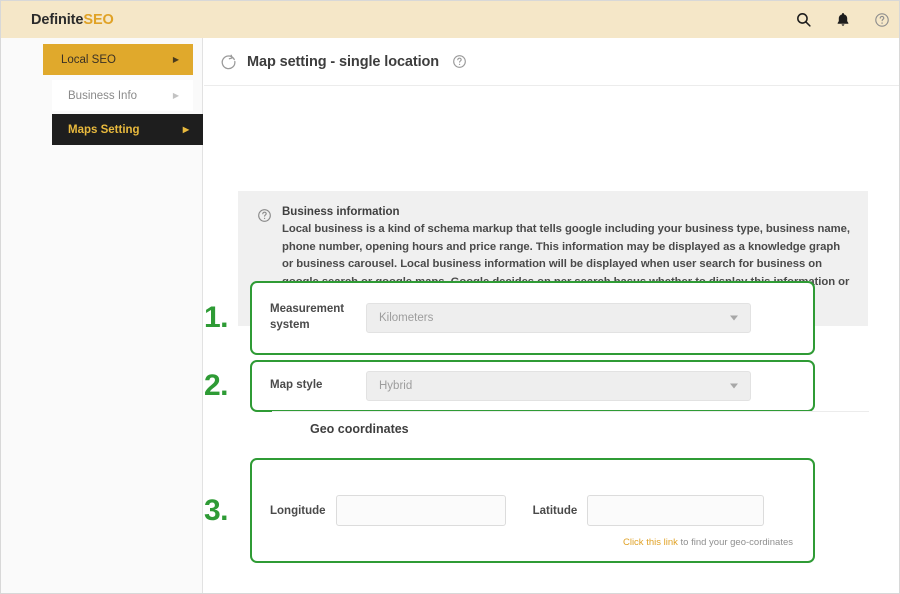 The height and width of the screenshot is (594, 900). Describe the element at coordinates (104, 129) in the screenshot. I see `sidebar-item-label: Maps Setting` at that location.